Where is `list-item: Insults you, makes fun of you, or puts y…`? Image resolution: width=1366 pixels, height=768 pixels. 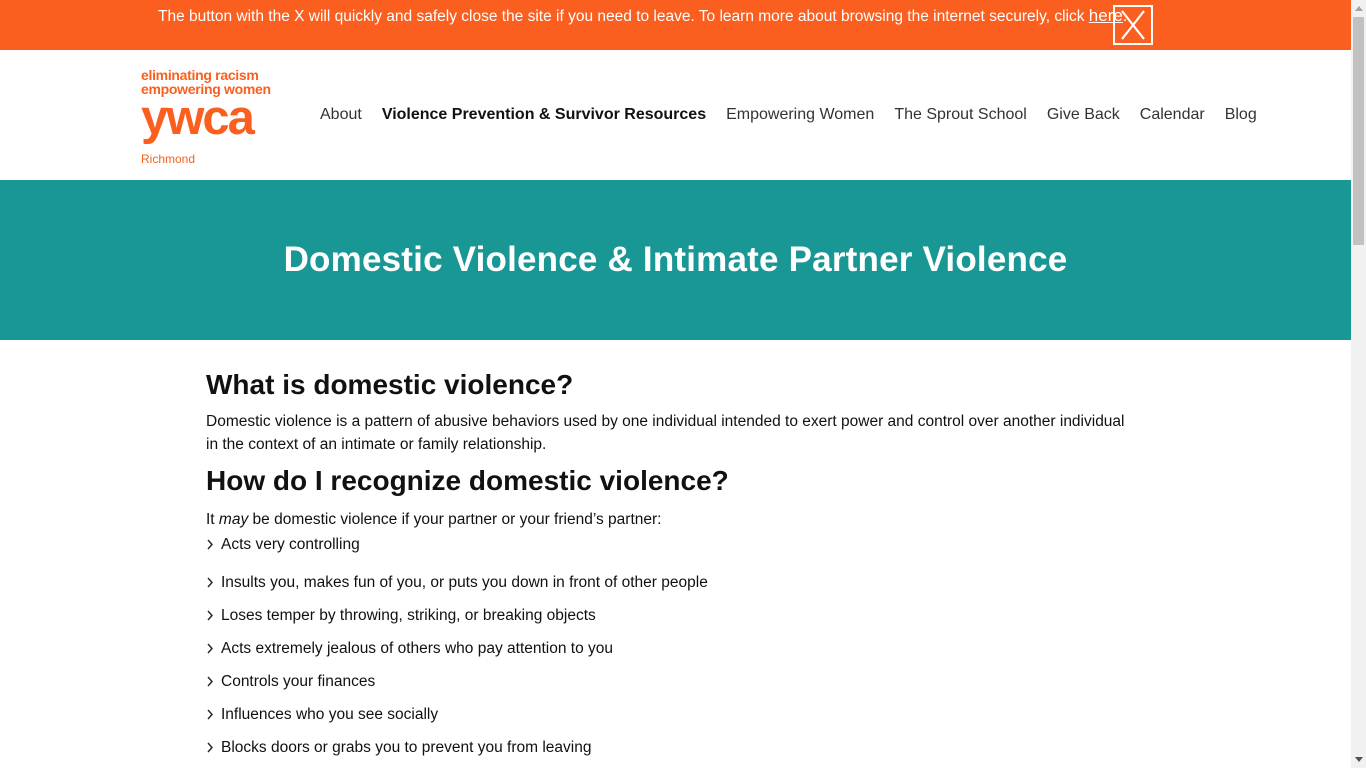
list-item: Insults you, makes fun of you, or puts y… is located at coordinates (671, 582).